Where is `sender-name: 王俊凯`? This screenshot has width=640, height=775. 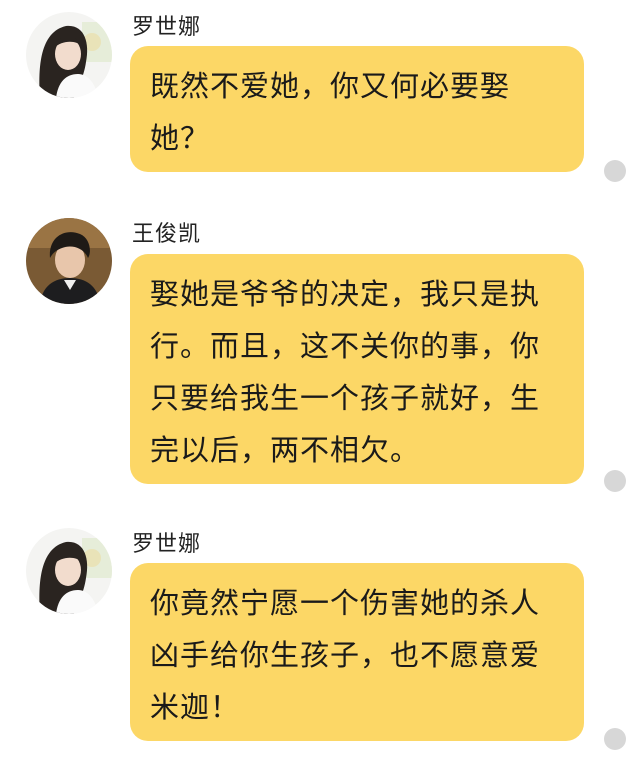
sender-name: 王俊凯 is located at coordinates (167, 234).